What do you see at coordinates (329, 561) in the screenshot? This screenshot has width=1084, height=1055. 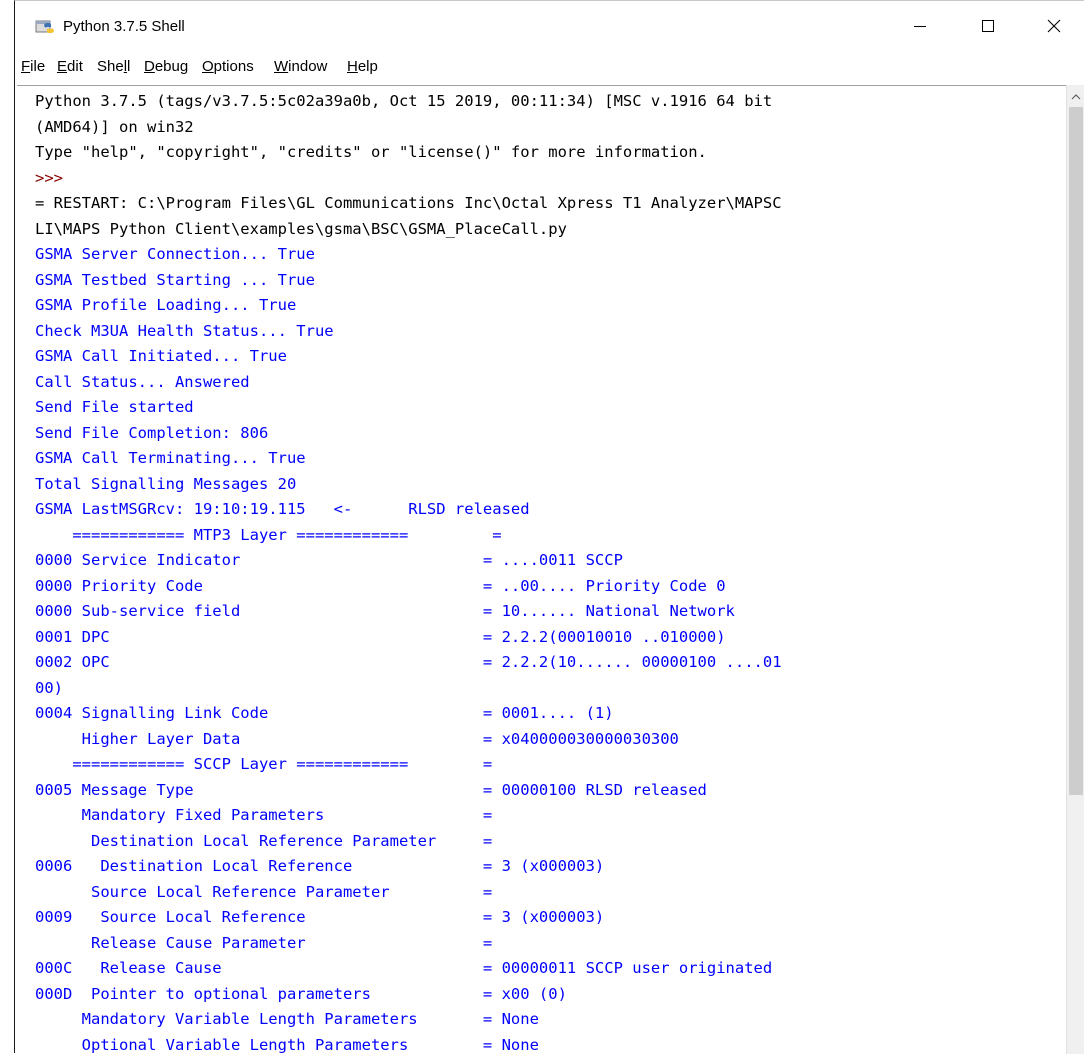 I see `shell-line: 0000 Service Indicator = ....0011 SCCP` at bounding box center [329, 561].